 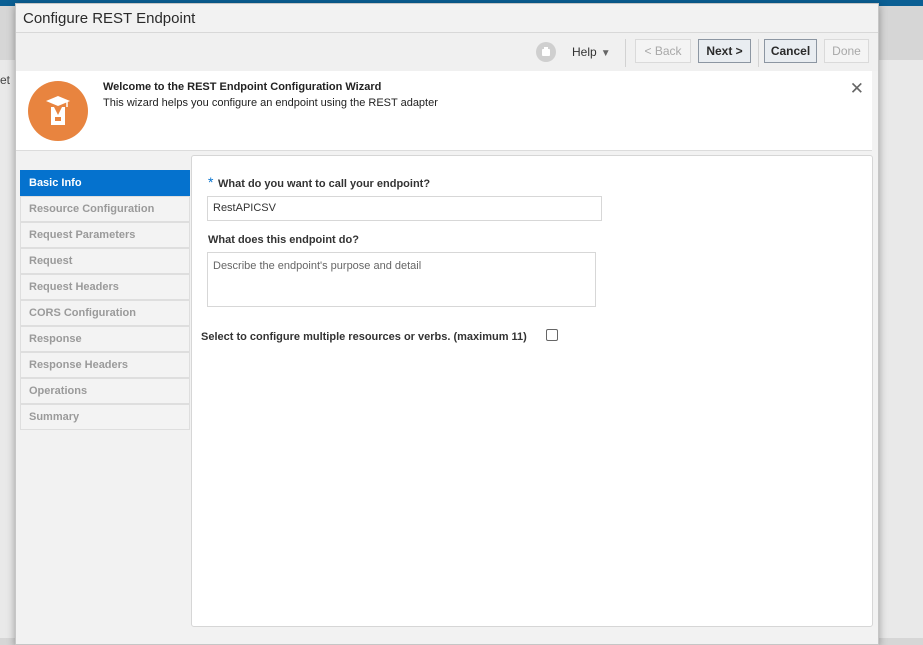 I want to click on back-button: < Back, so click(x=663, y=51).